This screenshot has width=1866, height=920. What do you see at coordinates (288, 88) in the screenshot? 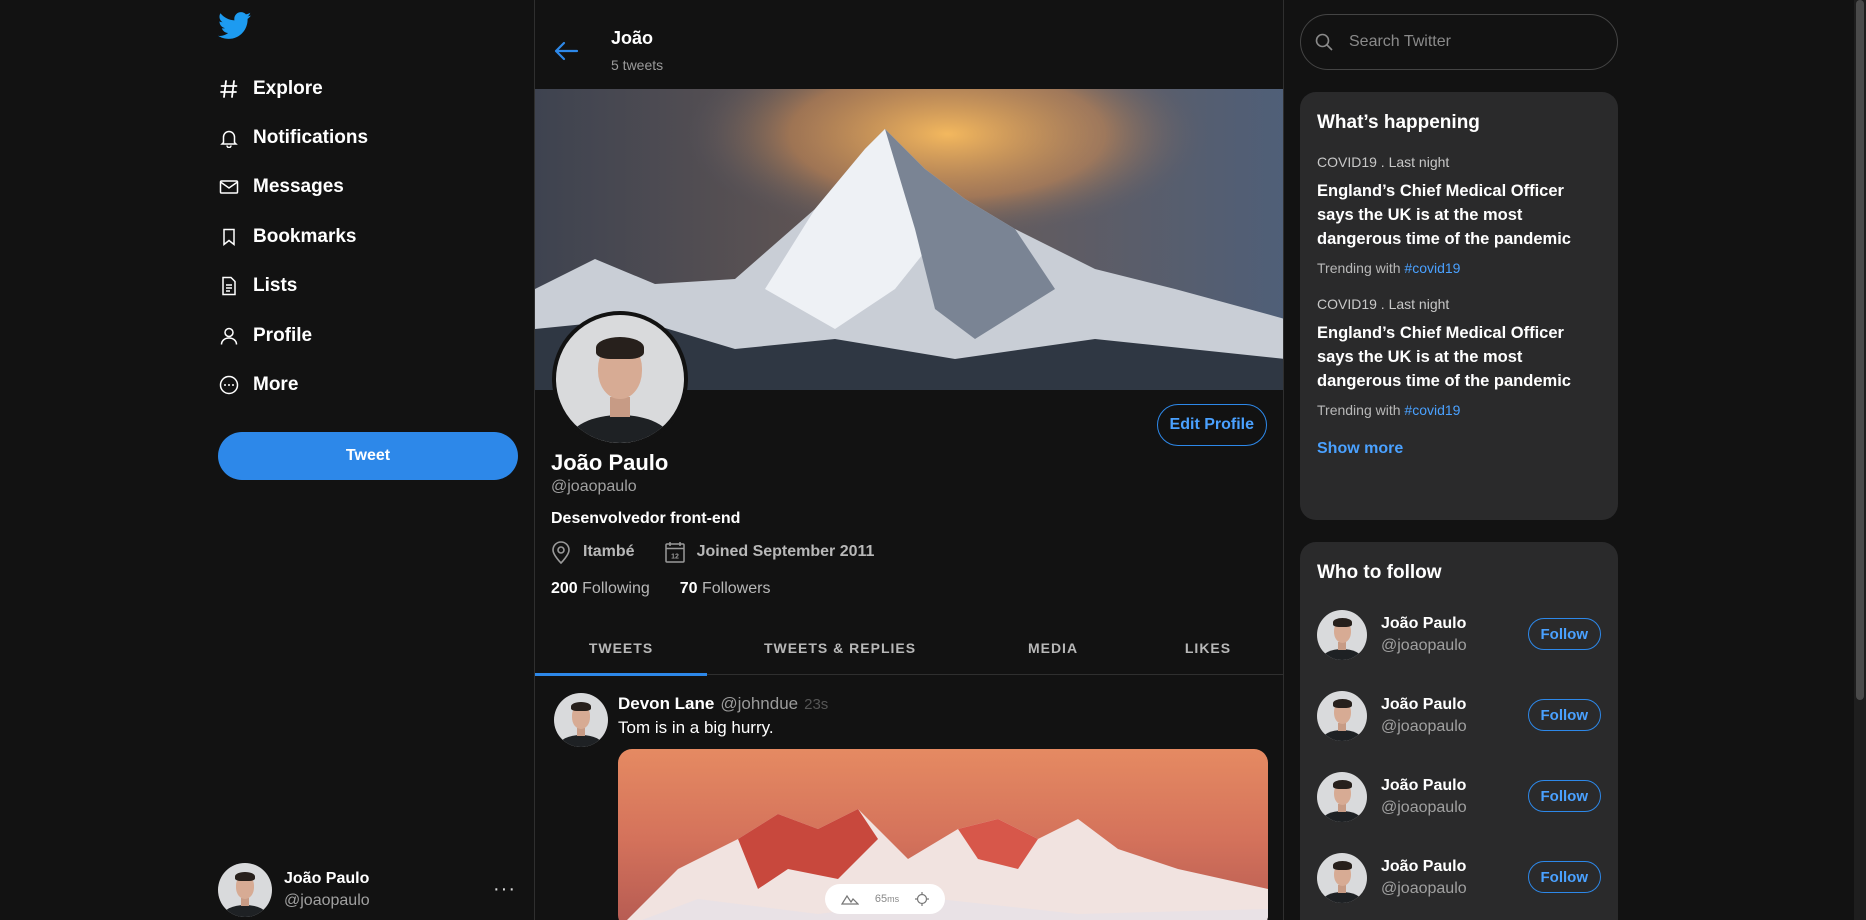
I see `nav-explore-label: Explore` at bounding box center [288, 88].